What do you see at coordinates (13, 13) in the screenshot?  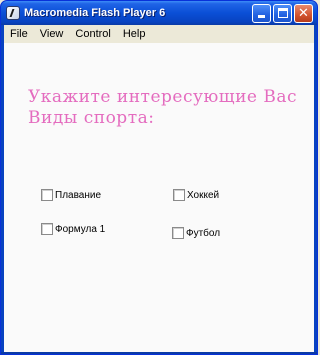 I see `flash-icon` at bounding box center [13, 13].